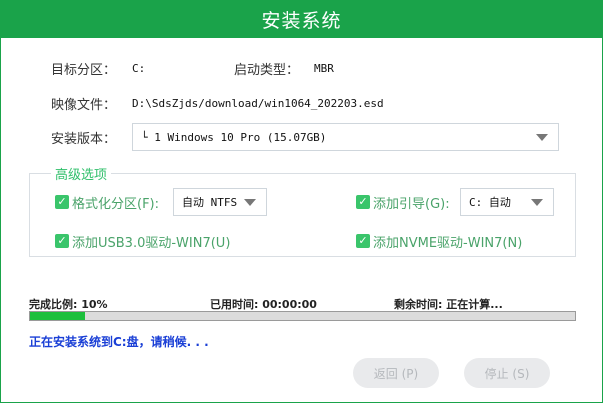 Image resolution: width=603 pixels, height=403 pixels. What do you see at coordinates (84, 70) in the screenshot?
I see `target-partition-label: 目标分区：` at bounding box center [84, 70].